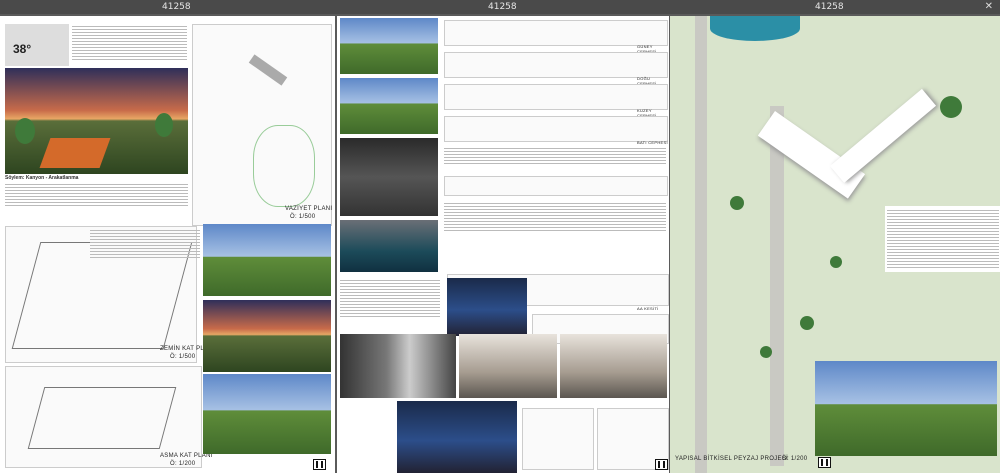  Describe the element at coordinates (176, 7) in the screenshot. I see `panel-1-id: 41258` at that location.